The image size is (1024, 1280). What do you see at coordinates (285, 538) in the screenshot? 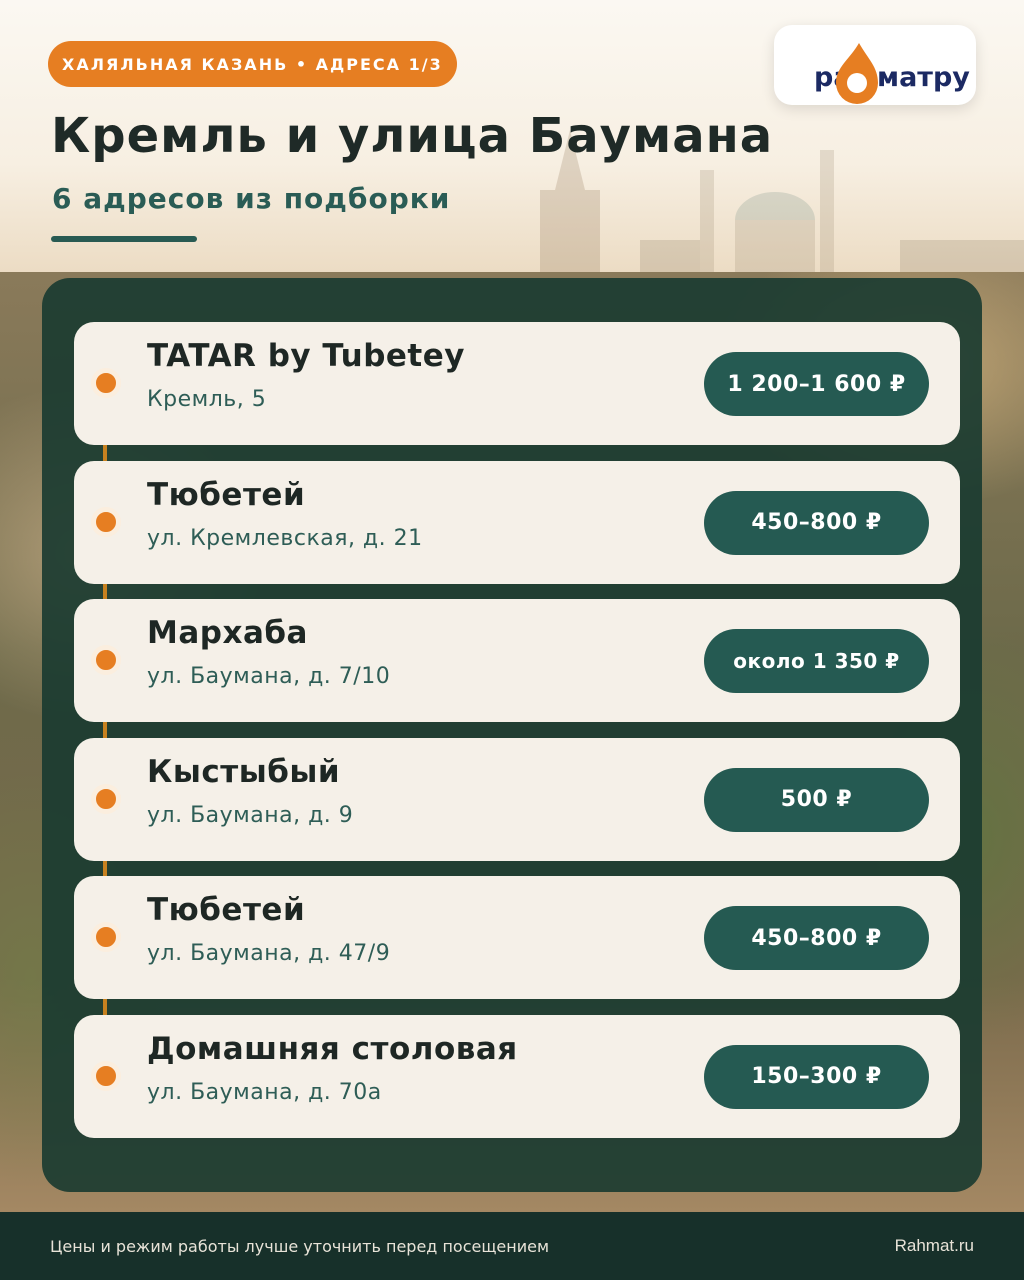
I see `place-address: ул. Кремлевская, д. 21` at bounding box center [285, 538].